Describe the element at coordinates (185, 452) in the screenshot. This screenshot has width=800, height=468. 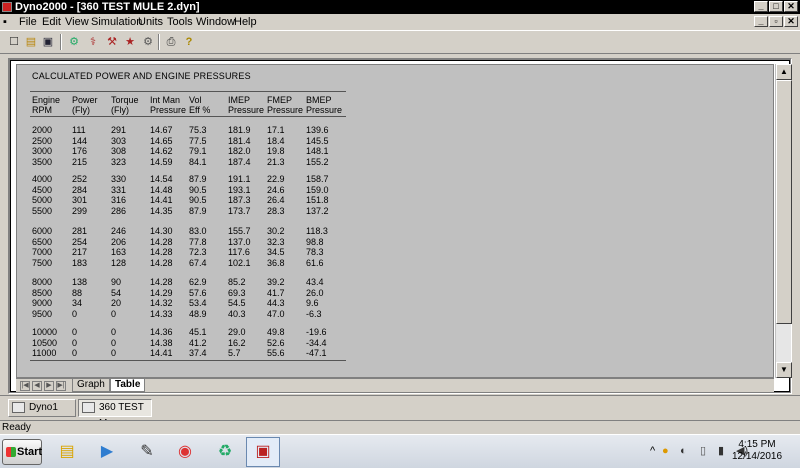
I see `chrome-icon: ◉` at that location.